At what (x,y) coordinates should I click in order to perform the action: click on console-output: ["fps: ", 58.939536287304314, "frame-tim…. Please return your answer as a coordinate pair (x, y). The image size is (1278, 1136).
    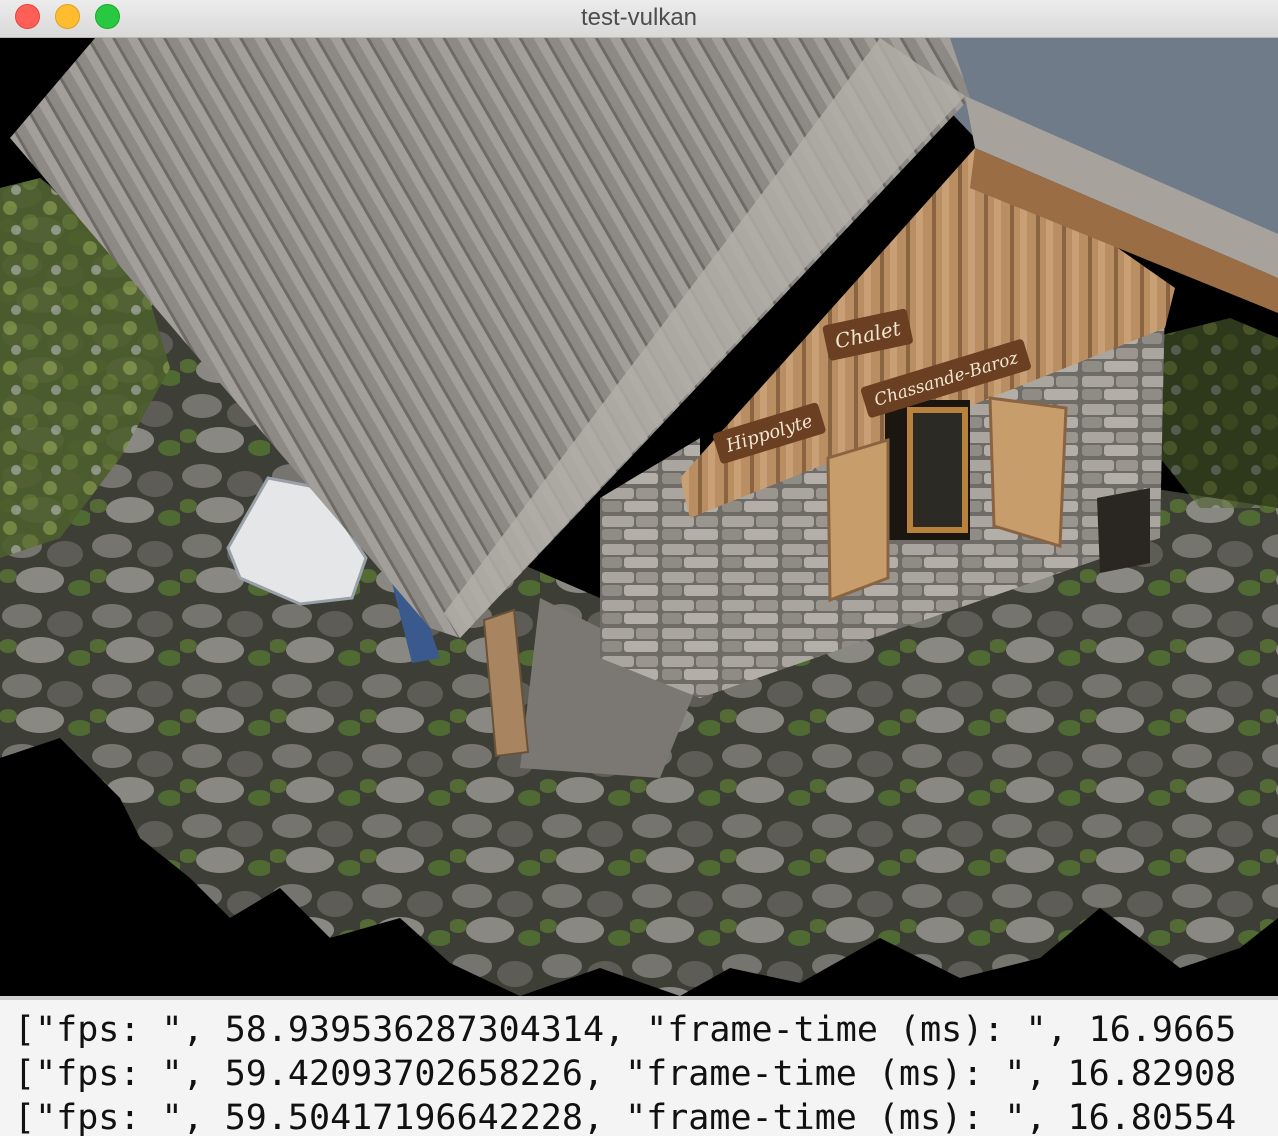
    Looking at the image, I should click on (639, 1068).